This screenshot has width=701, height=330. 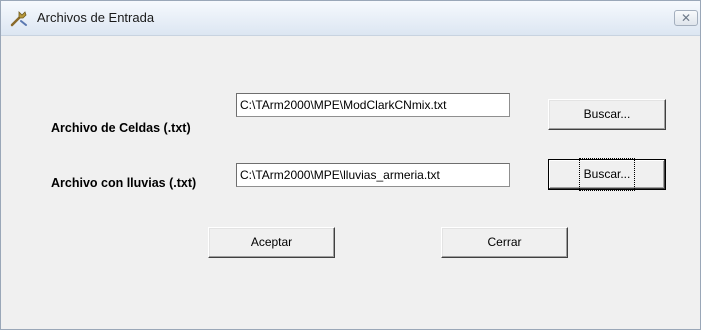 I want to click on aceptar-button: Aceptar, so click(x=271, y=242).